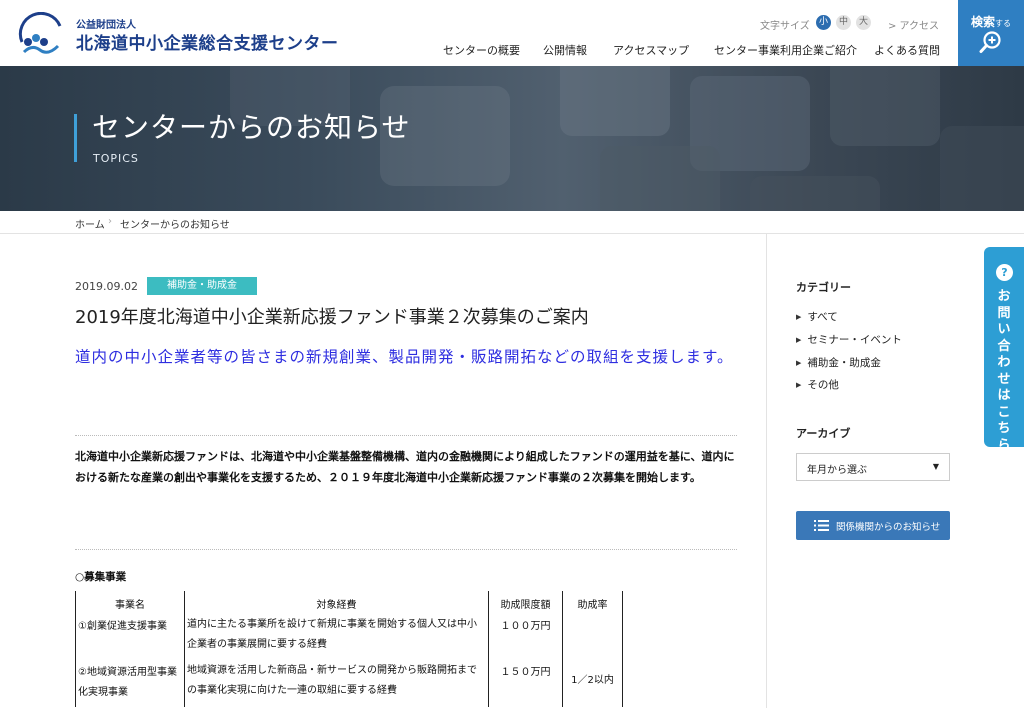 The width and height of the screenshot is (1024, 708). Describe the element at coordinates (888, 527) in the screenshot. I see `related-button-label: 関係機関からのお知らせ` at that location.